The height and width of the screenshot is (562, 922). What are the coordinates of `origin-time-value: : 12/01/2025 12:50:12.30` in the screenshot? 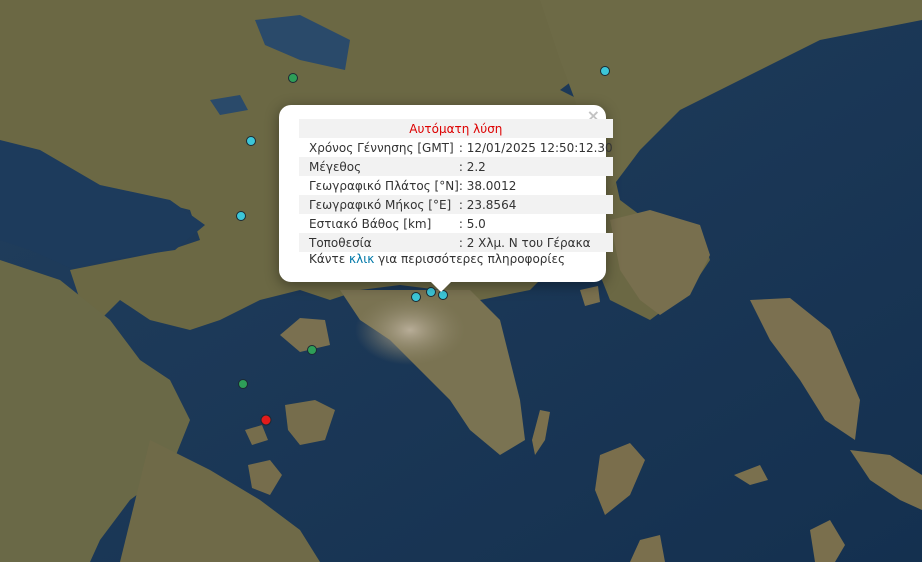 It's located at (535, 147).